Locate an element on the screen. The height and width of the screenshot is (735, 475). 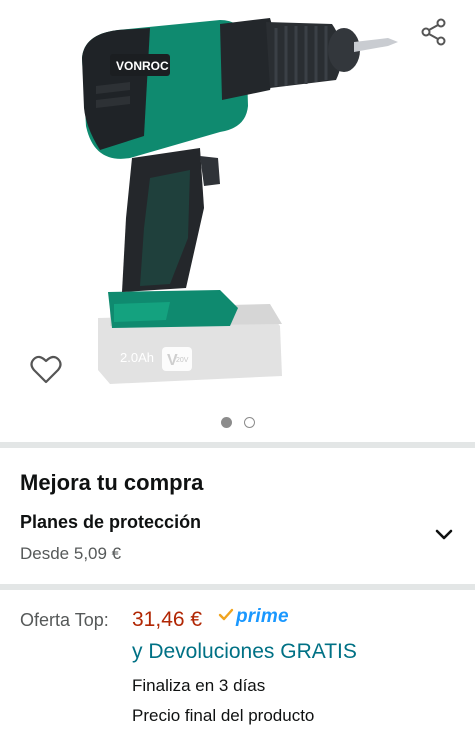
share-icon is located at coordinates (433, 32).